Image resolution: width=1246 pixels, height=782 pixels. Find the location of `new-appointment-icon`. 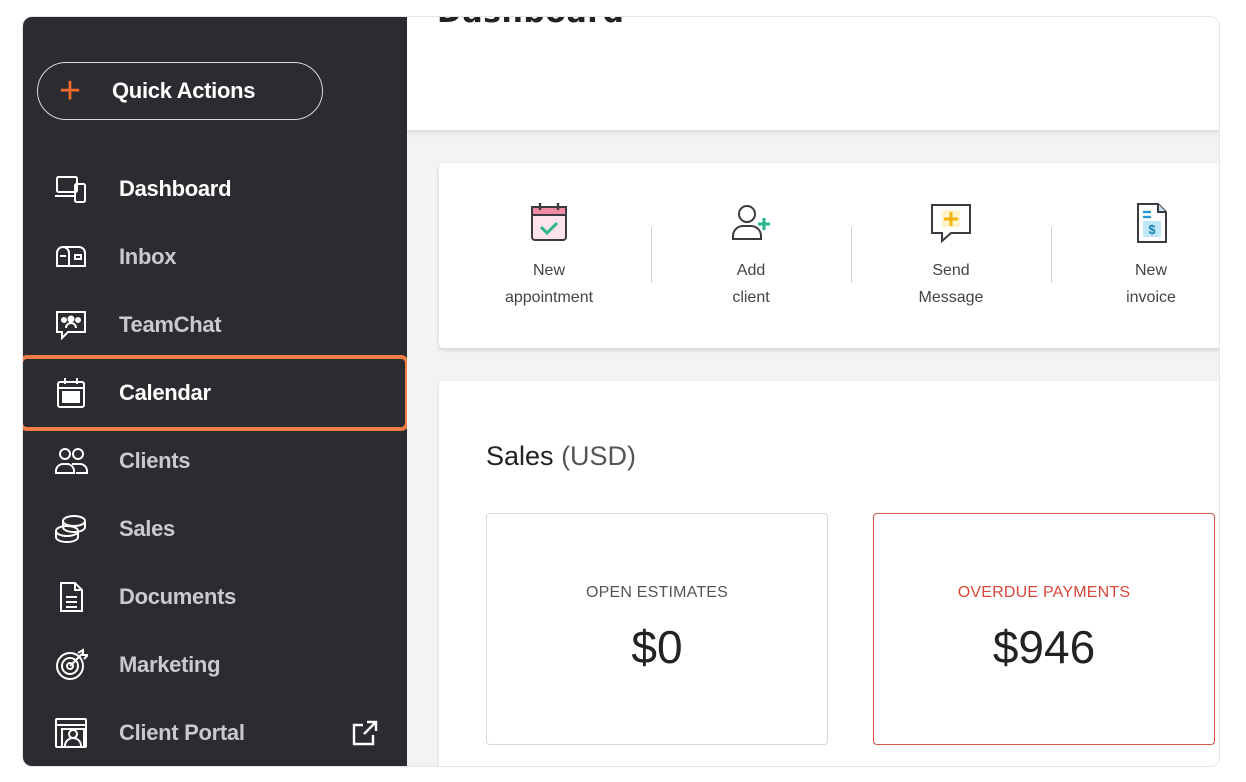

new-appointment-icon is located at coordinates (549, 223).